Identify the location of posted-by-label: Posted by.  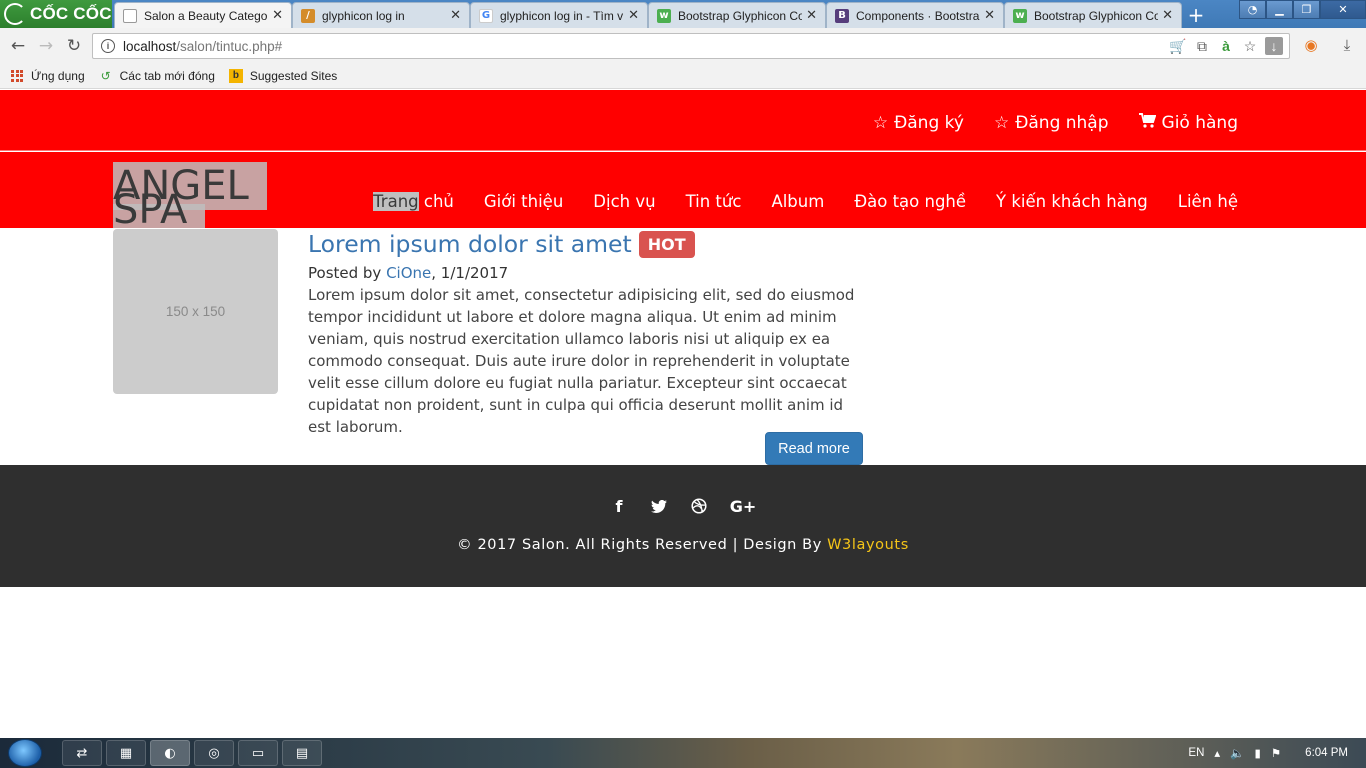
(347, 273).